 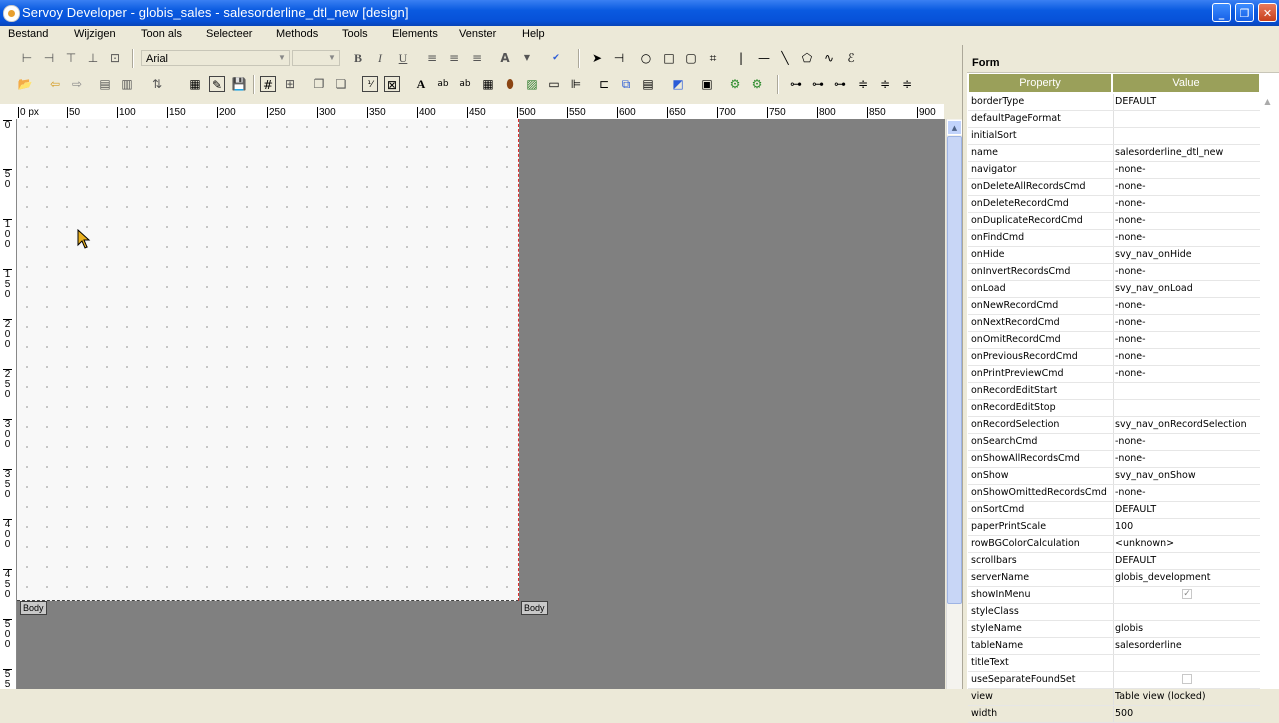 What do you see at coordinates (1114, 136) in the screenshot?
I see `property-row: initialSort` at bounding box center [1114, 136].